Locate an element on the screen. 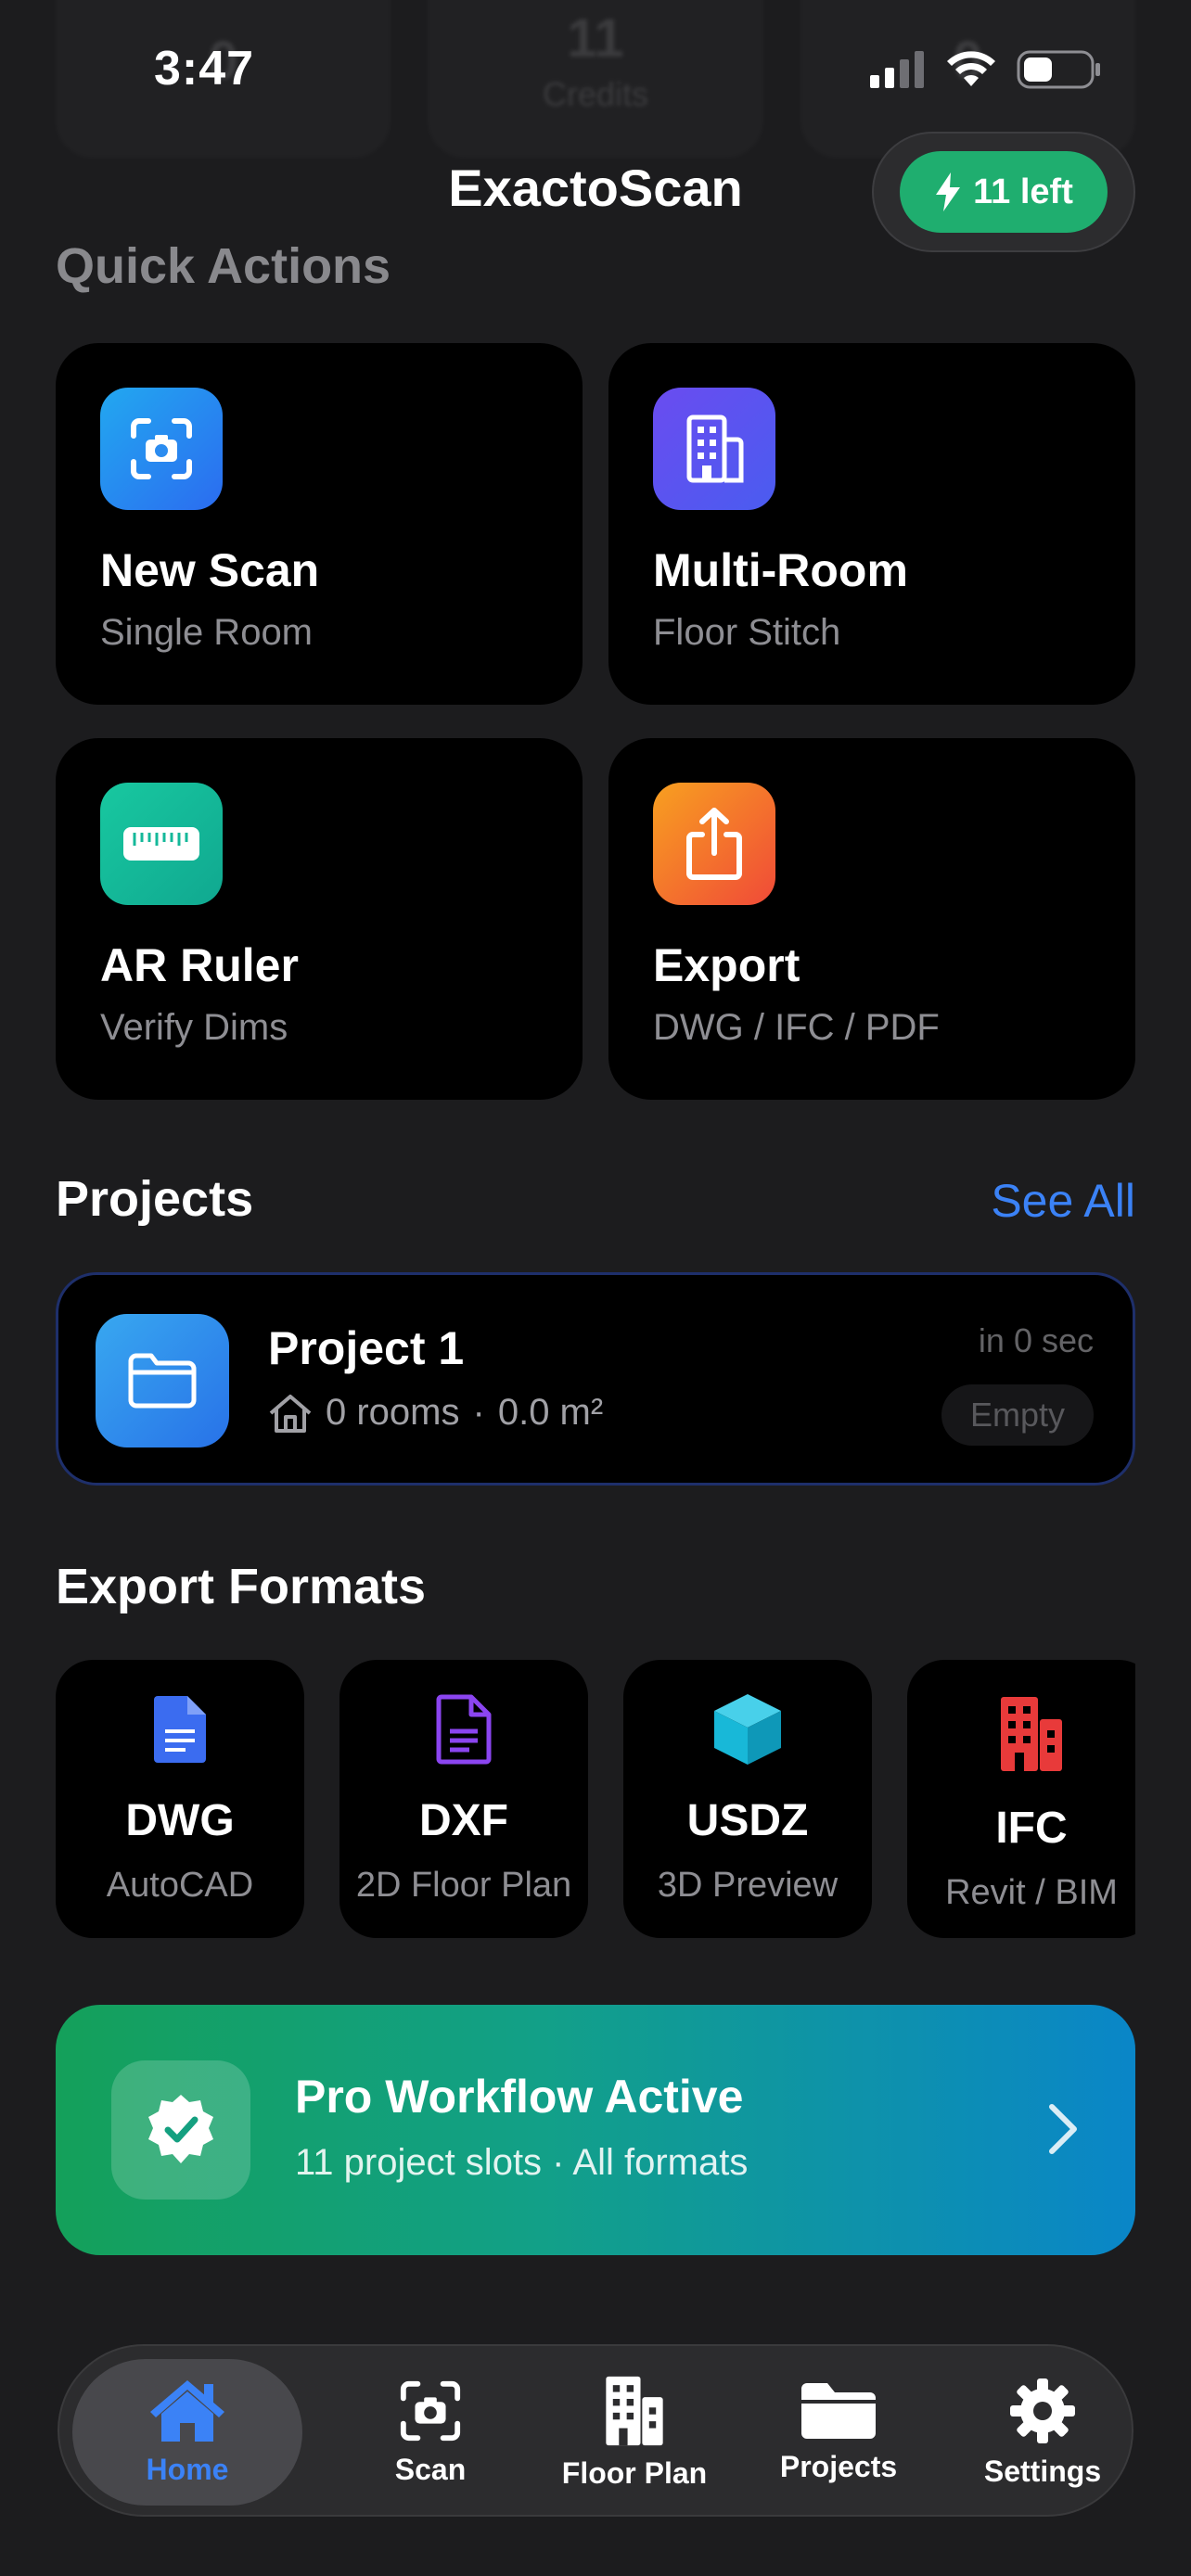  document-icon is located at coordinates (180, 1729).